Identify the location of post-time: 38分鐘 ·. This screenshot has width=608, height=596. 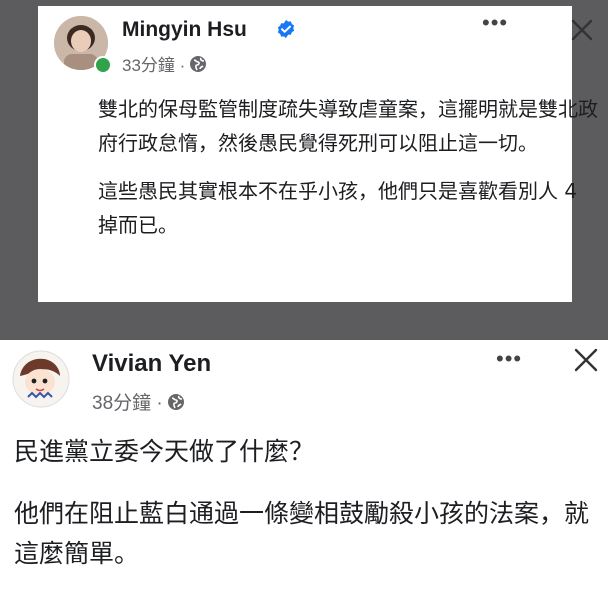
(127, 401).